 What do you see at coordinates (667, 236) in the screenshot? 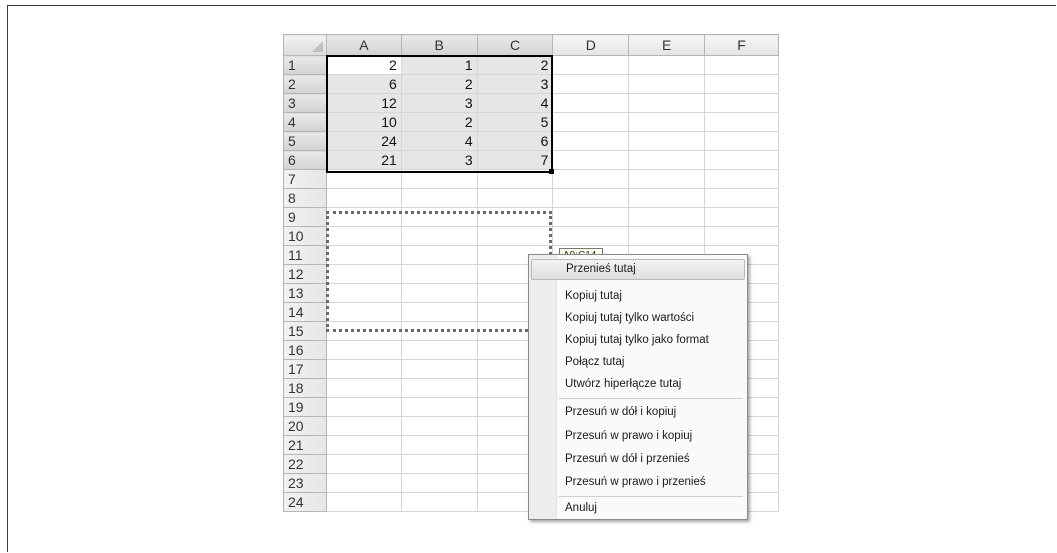
I see `cell-e10` at bounding box center [667, 236].